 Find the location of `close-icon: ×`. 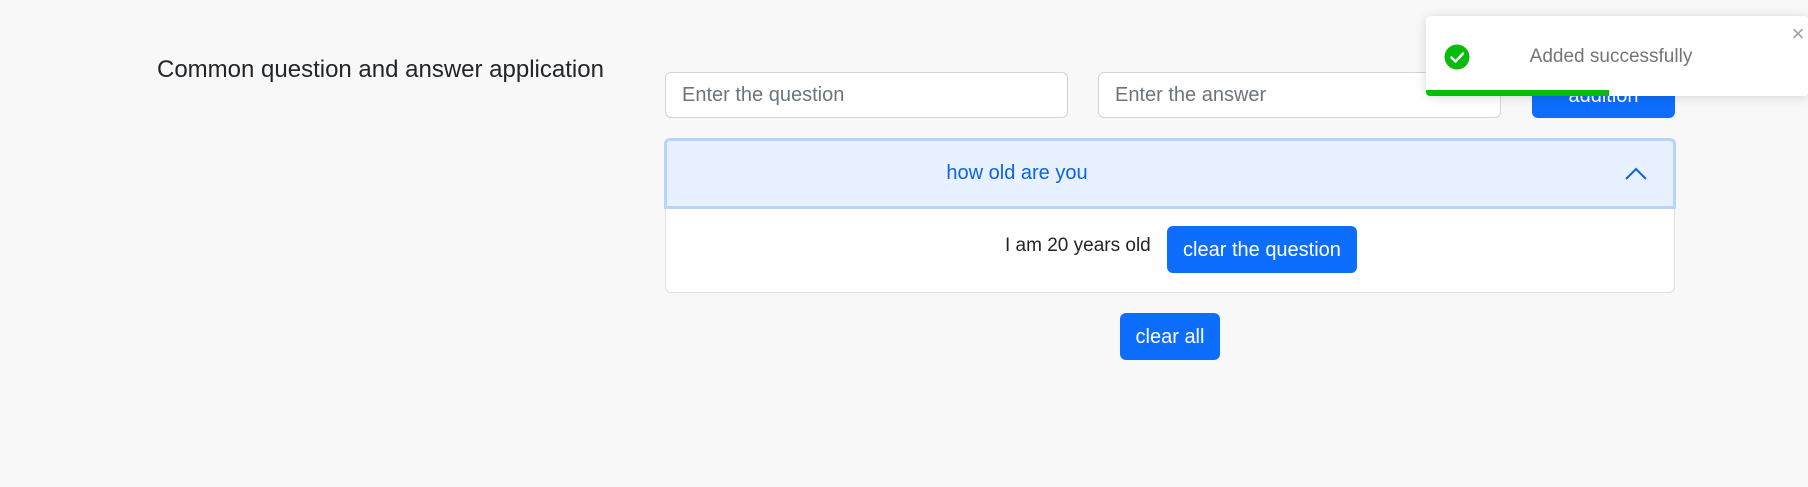

close-icon: × is located at coordinates (1798, 34).